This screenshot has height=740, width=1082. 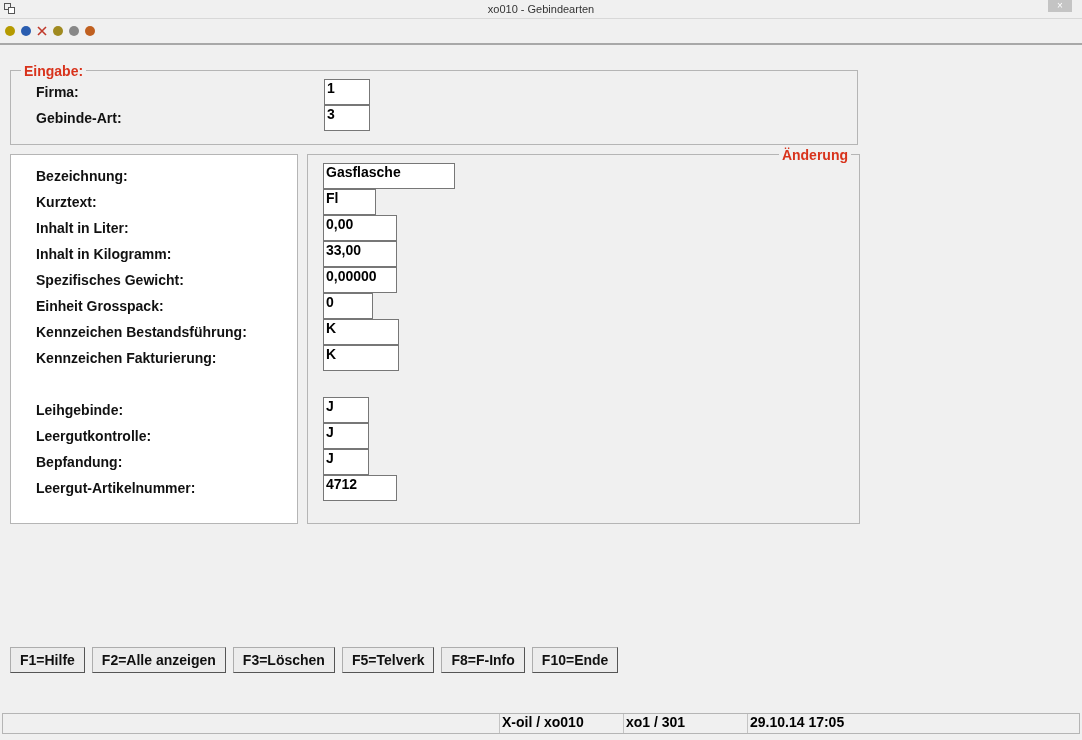 I want to click on field-label: Einheit Grosspack:, so click(x=100, y=306).